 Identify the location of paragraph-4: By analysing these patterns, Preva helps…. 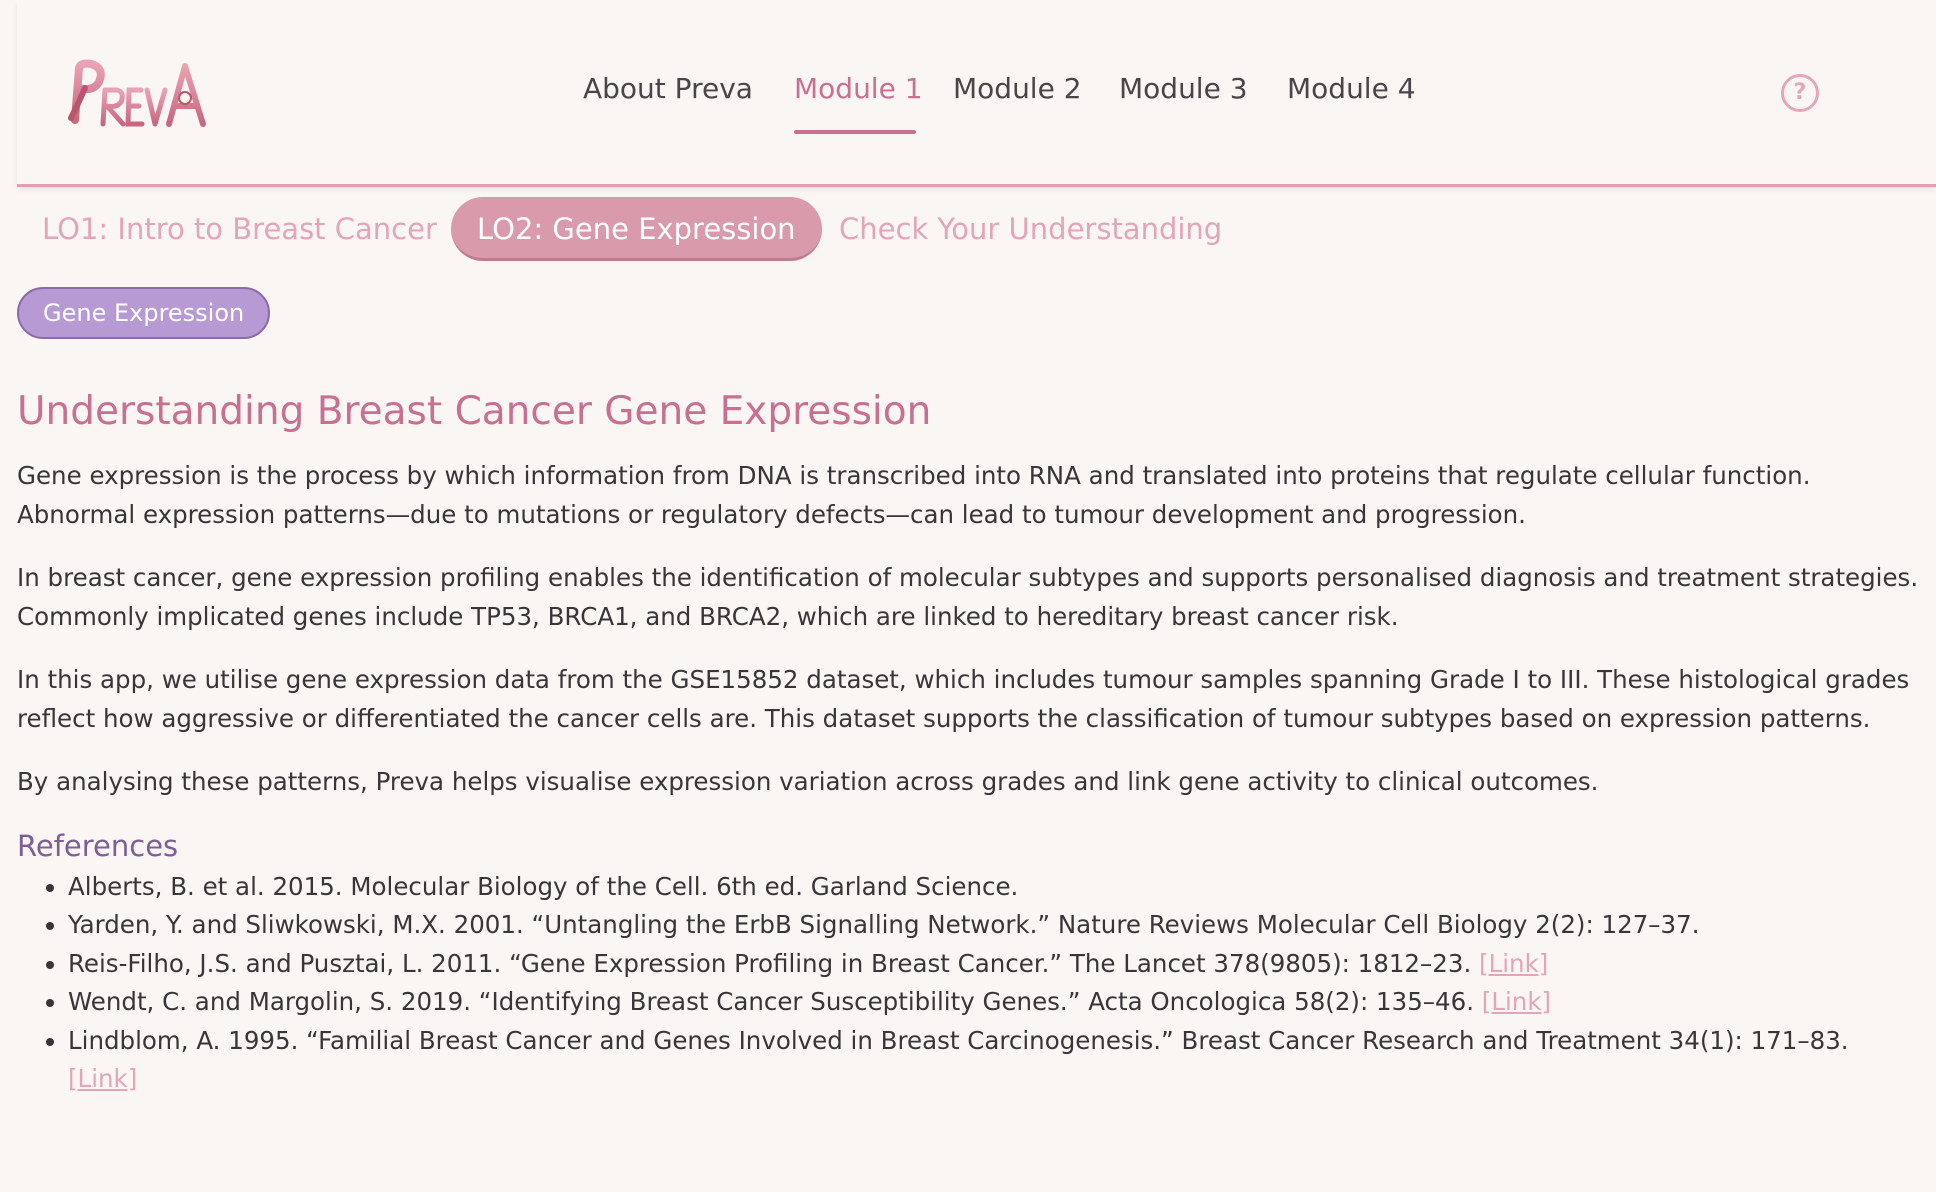
(808, 781).